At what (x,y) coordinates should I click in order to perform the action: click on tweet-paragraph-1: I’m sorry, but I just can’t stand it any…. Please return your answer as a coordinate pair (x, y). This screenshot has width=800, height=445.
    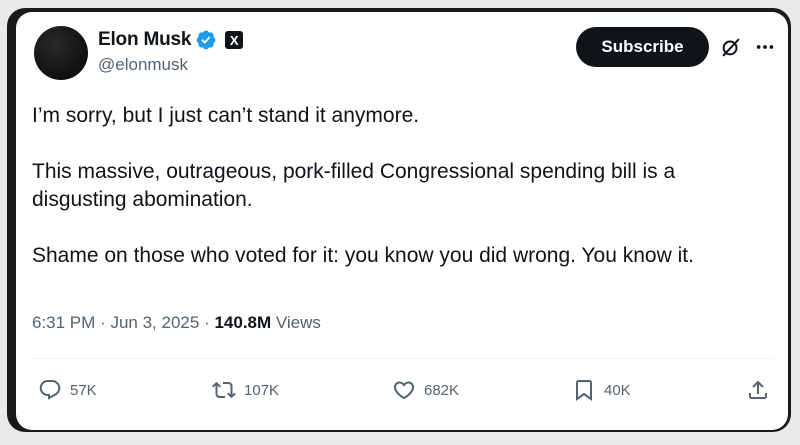
    Looking at the image, I should click on (226, 115).